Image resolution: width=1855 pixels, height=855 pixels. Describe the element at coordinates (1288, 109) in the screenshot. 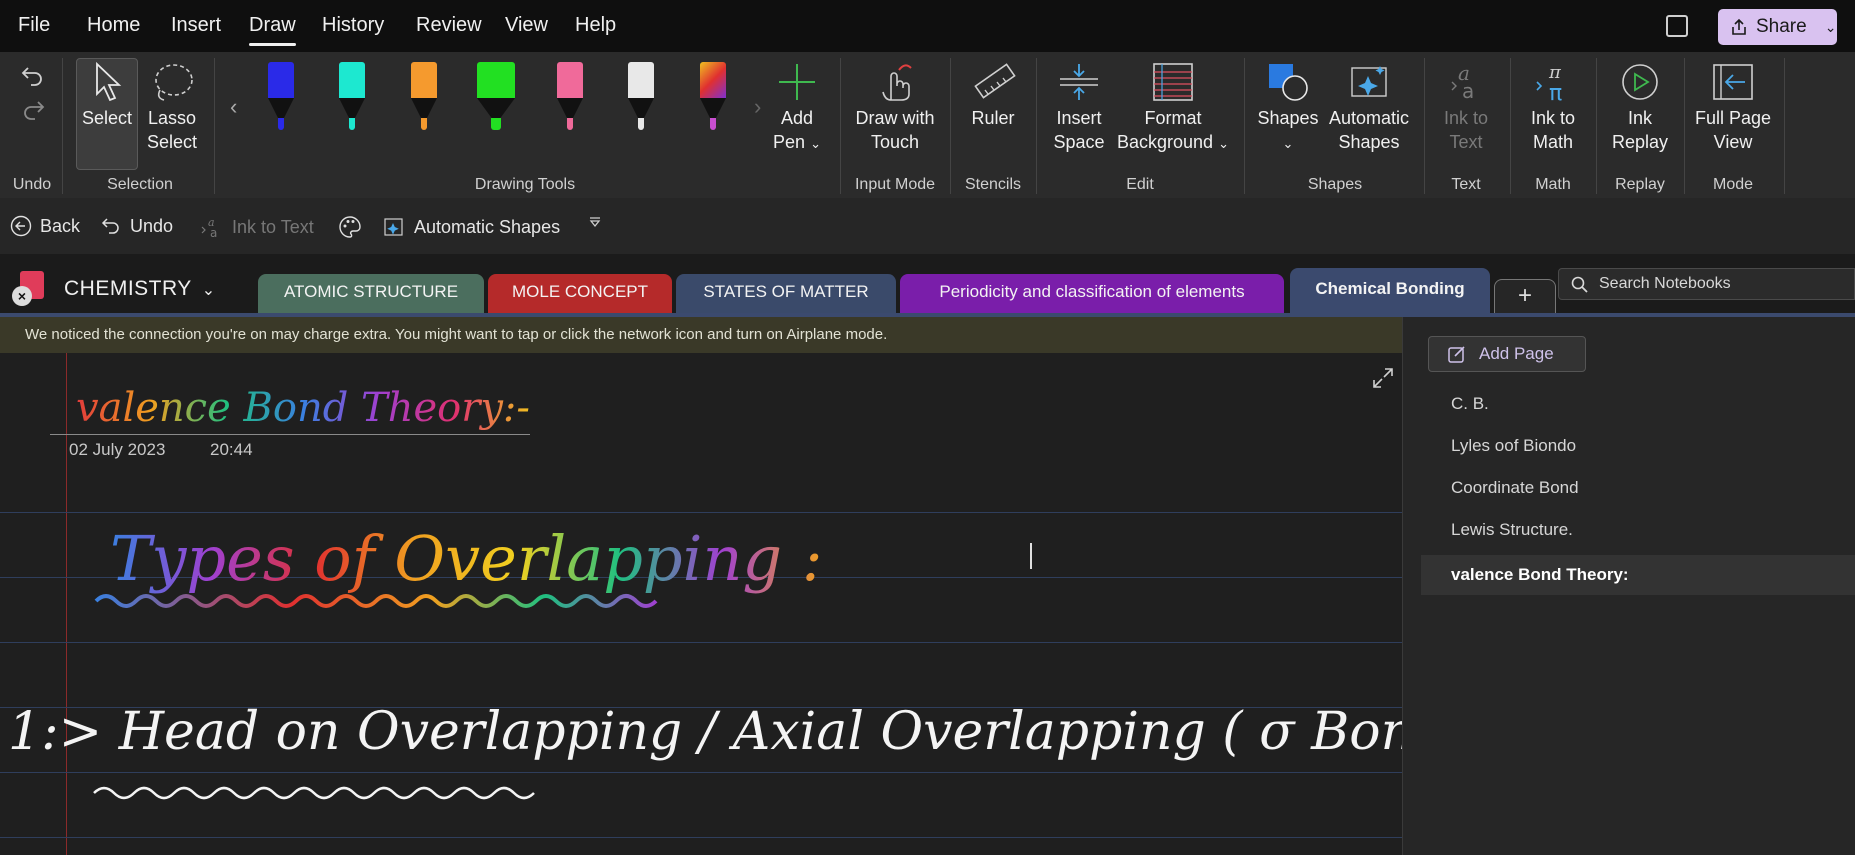

I see `shapes-button: Shapes ⌄` at that location.